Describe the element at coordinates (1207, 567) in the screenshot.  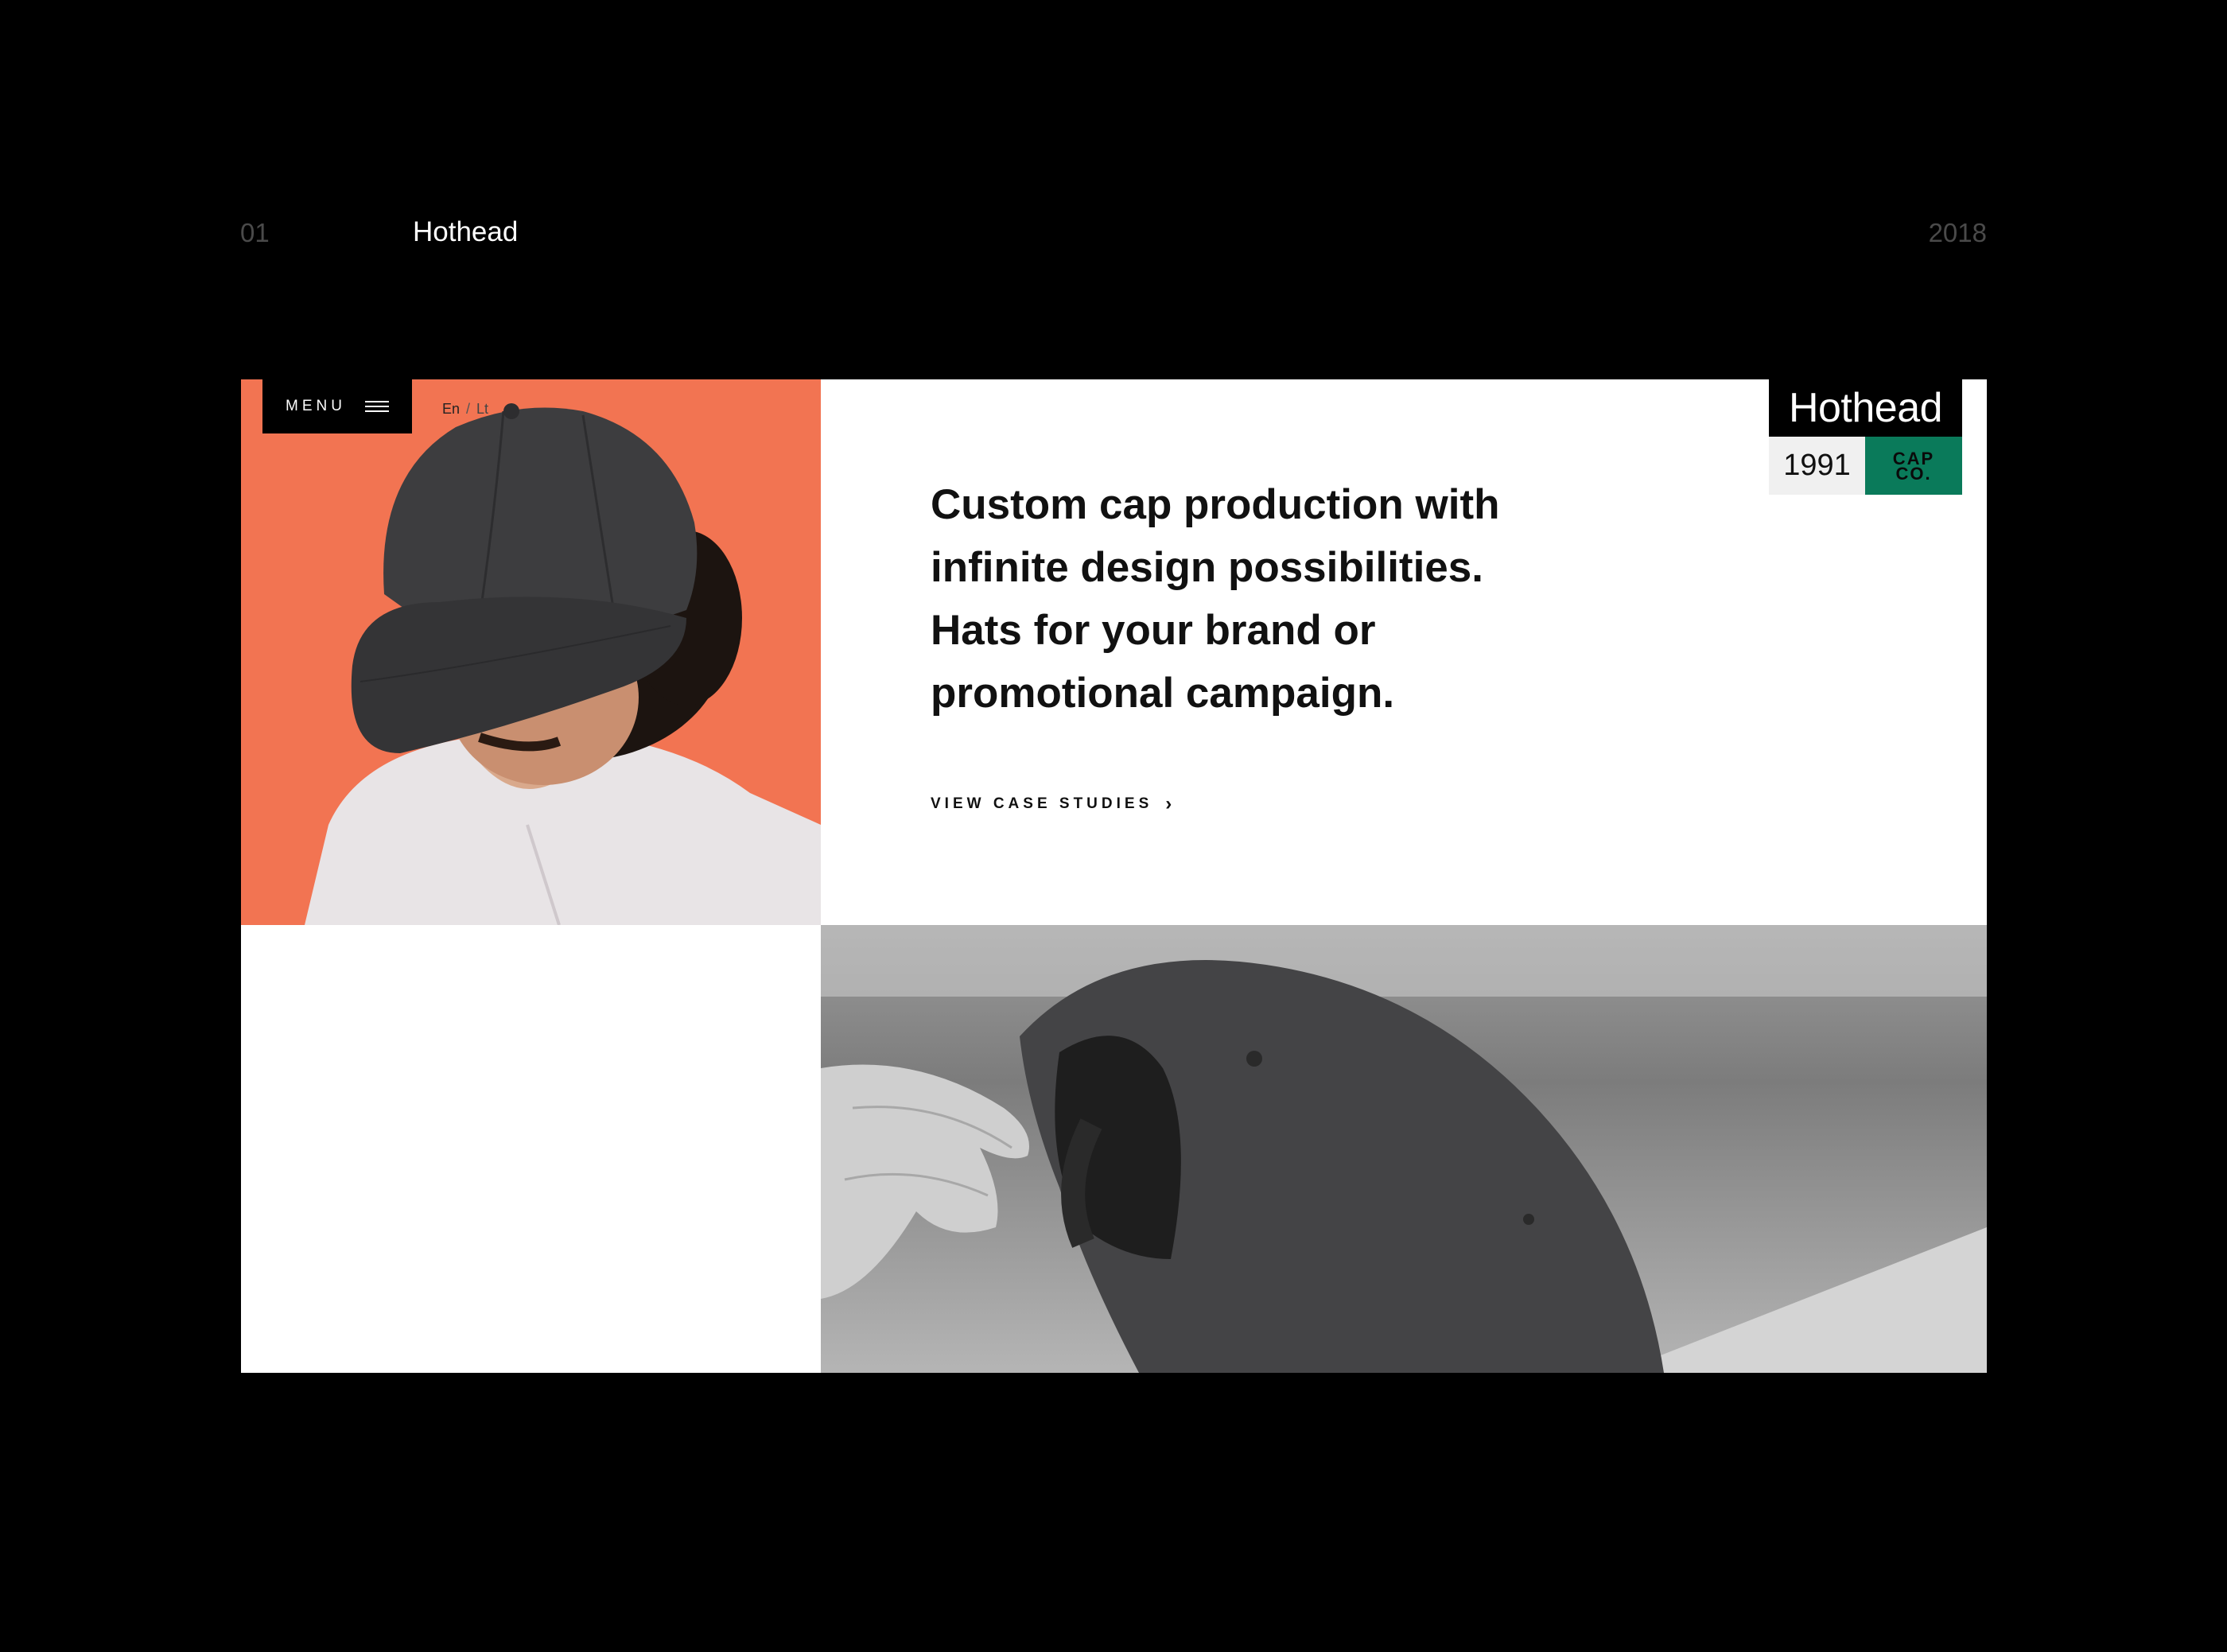
I see `headline-line: infinite design possibilities.` at that location.